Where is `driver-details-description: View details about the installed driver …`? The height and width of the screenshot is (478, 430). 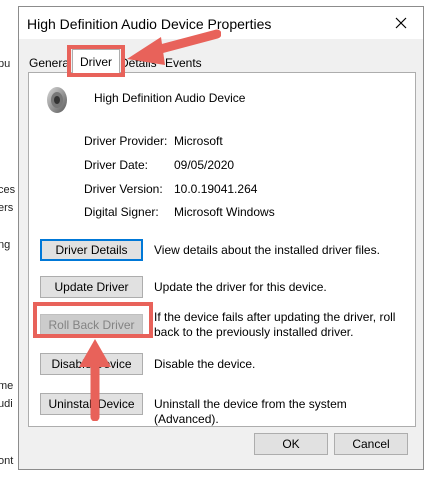 driver-details-description: View details about the installed driver … is located at coordinates (267, 250).